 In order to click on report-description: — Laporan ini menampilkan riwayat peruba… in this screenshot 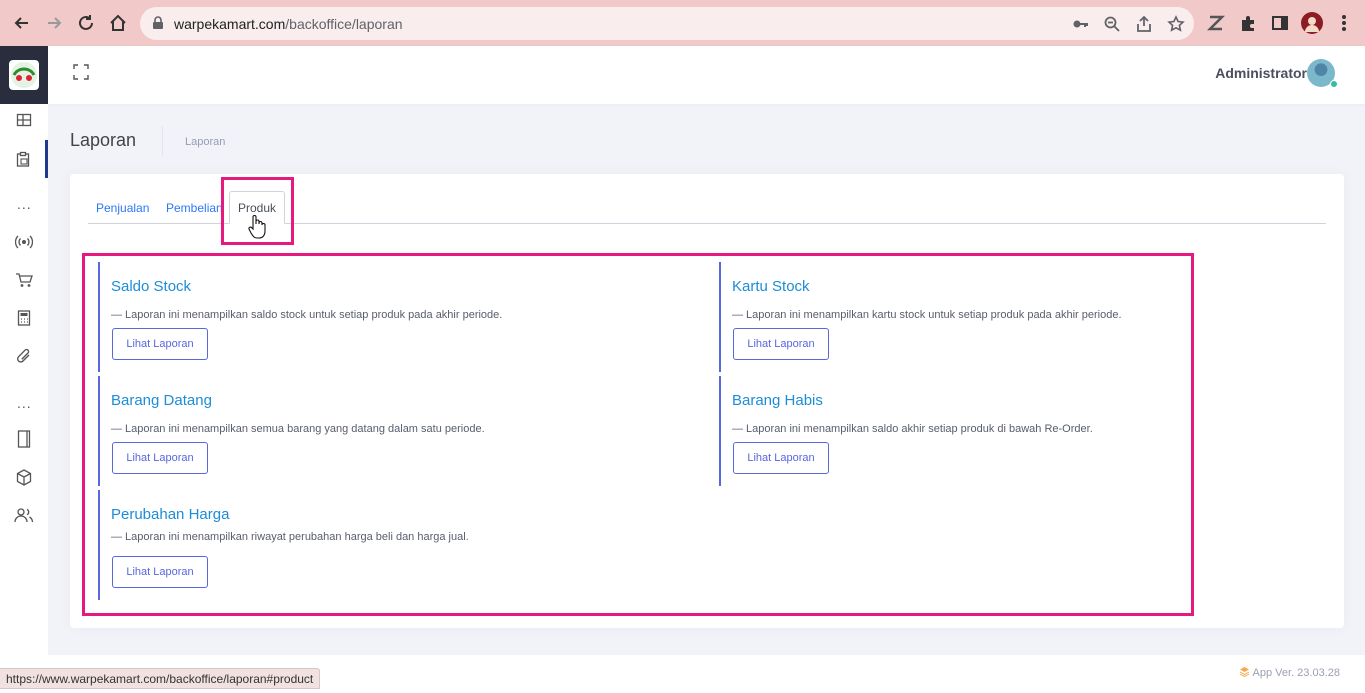, I will do `click(290, 537)`.